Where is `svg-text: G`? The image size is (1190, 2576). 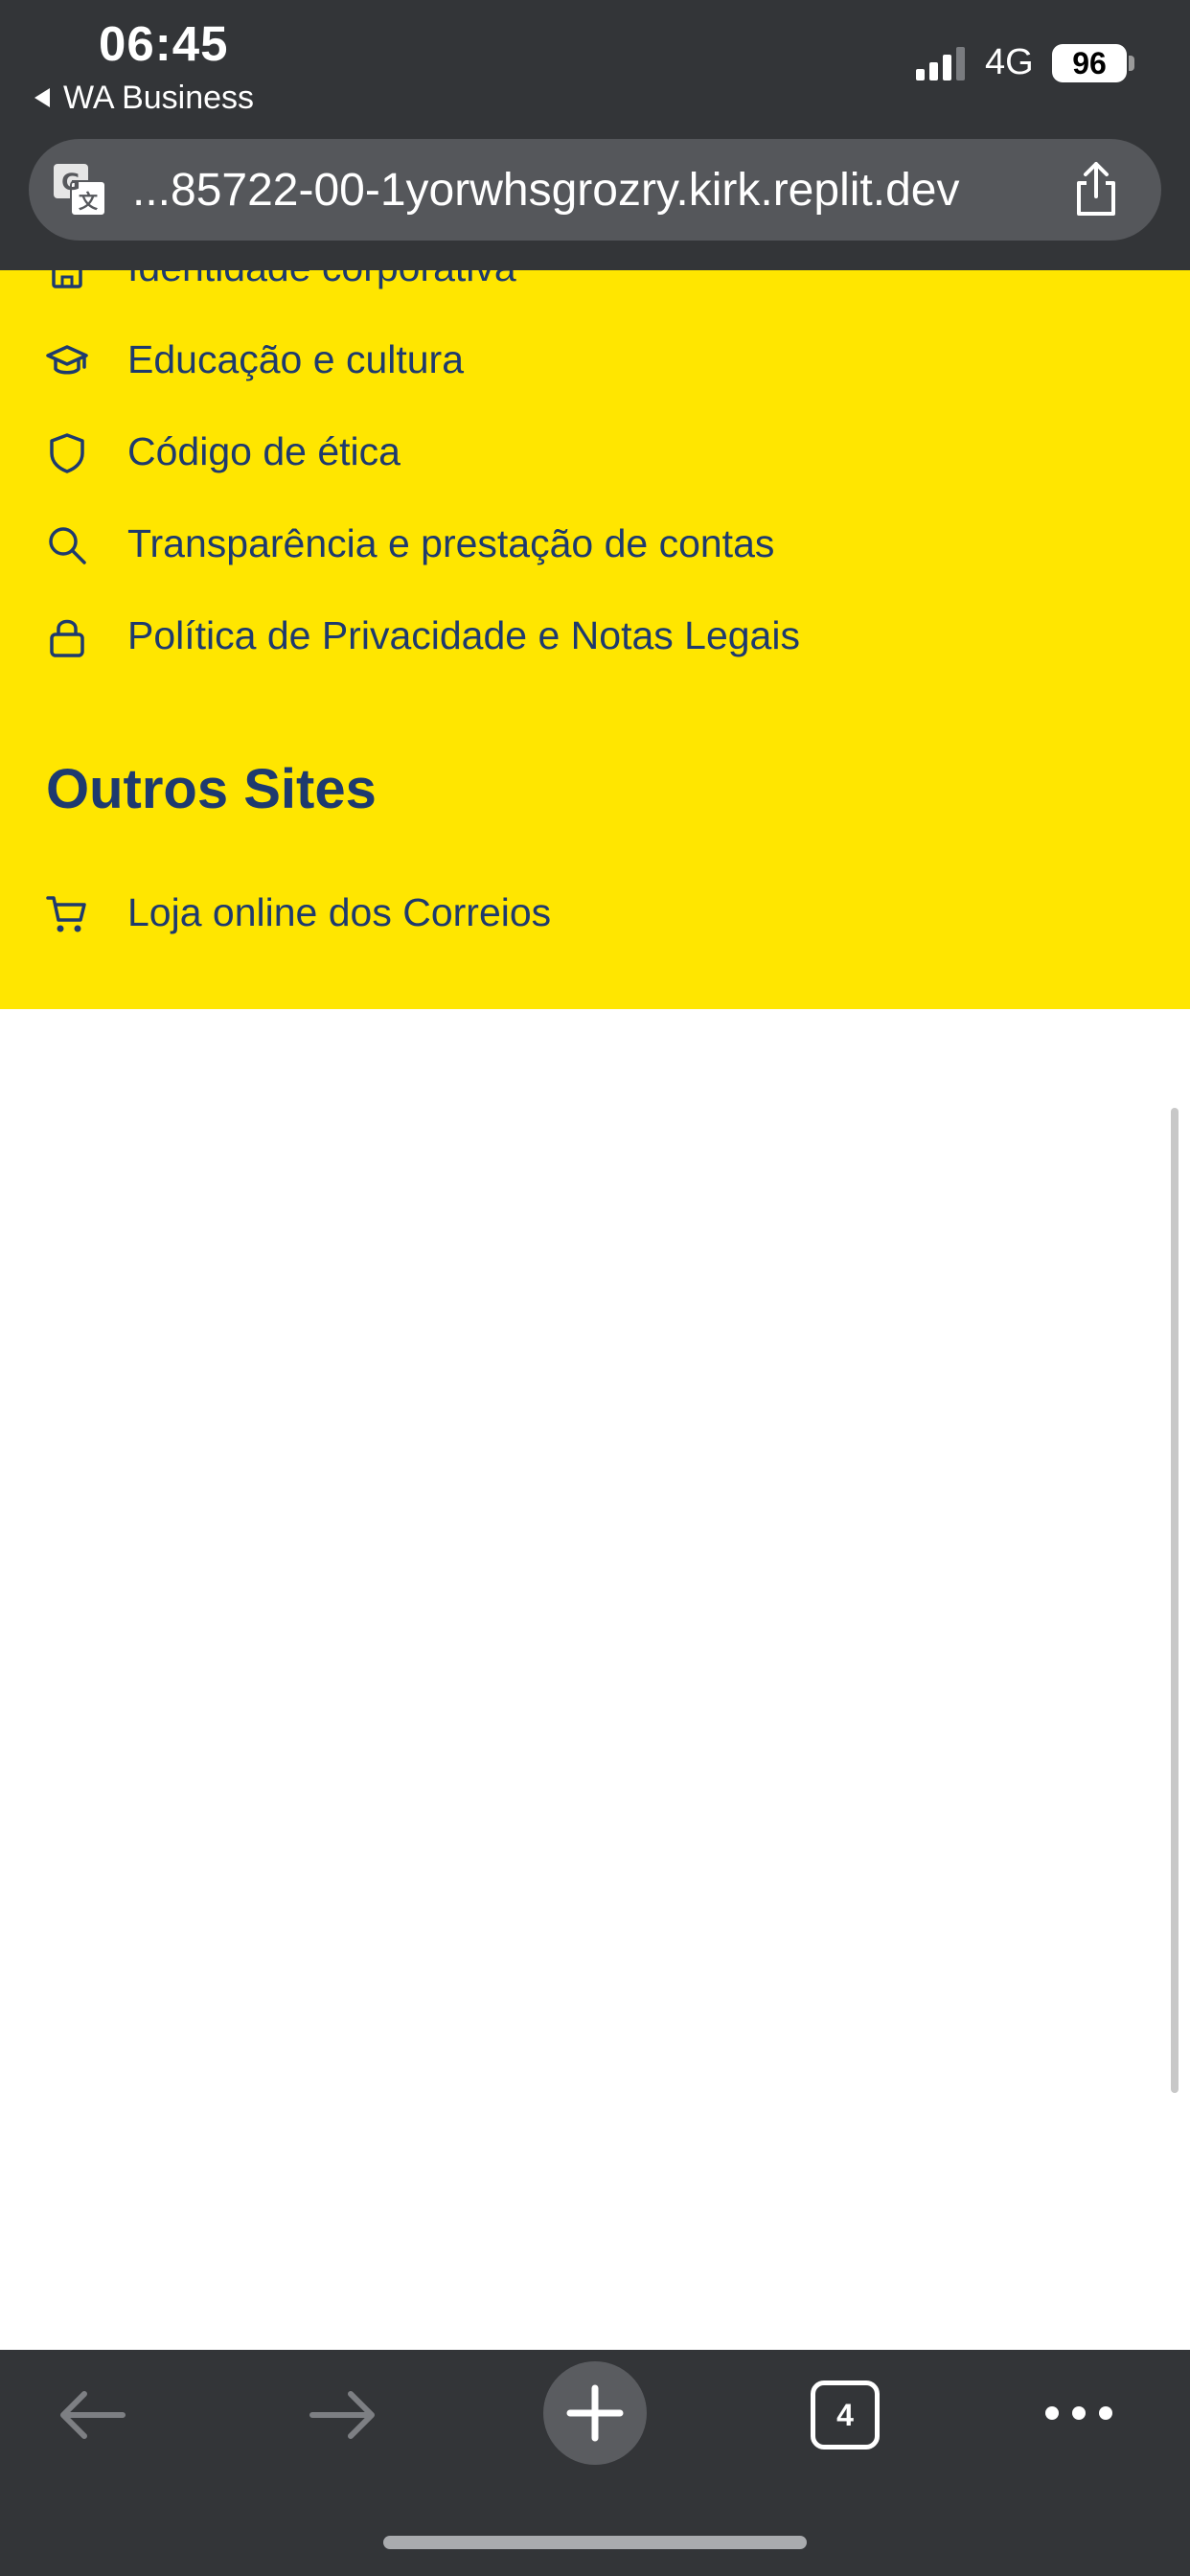
svg-text: G is located at coordinates (70, 182).